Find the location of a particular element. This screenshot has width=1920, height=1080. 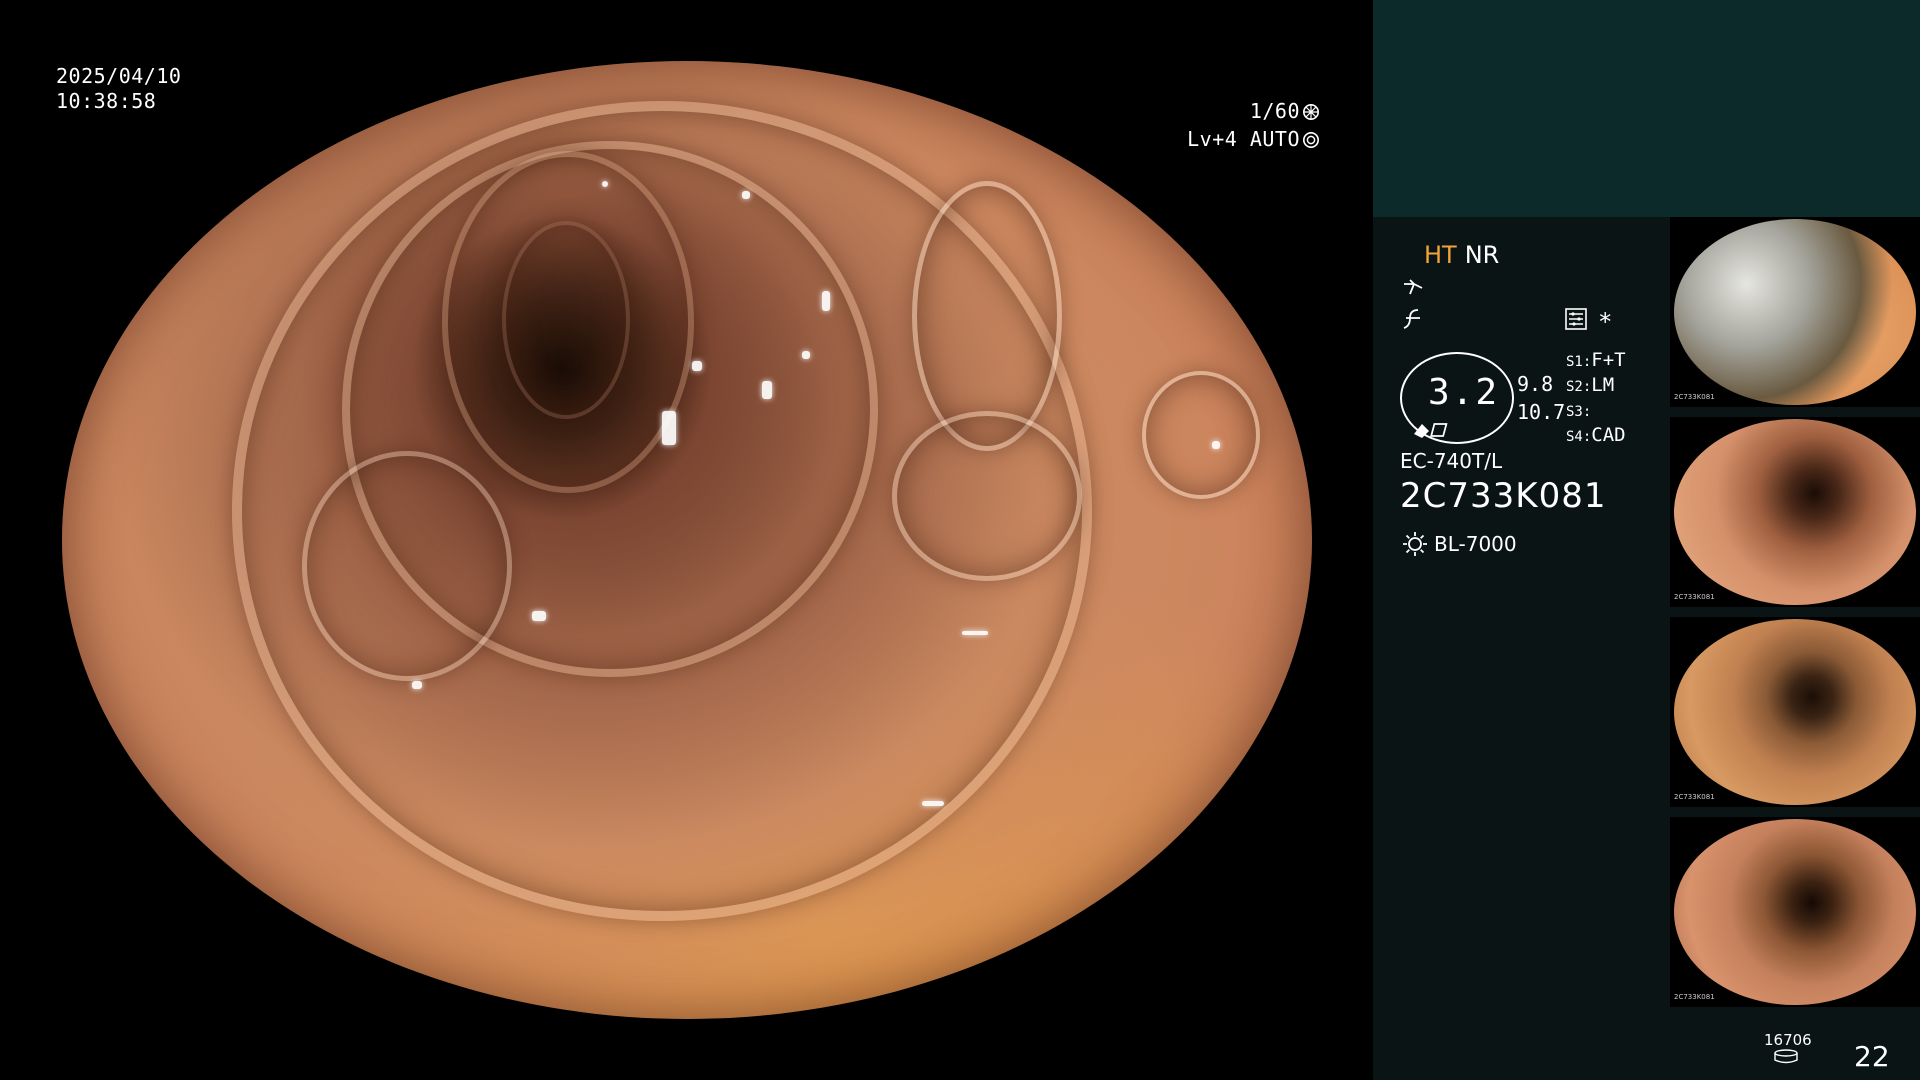

brightness-readout: Lv+4 AUTO is located at coordinates (1235, 139).